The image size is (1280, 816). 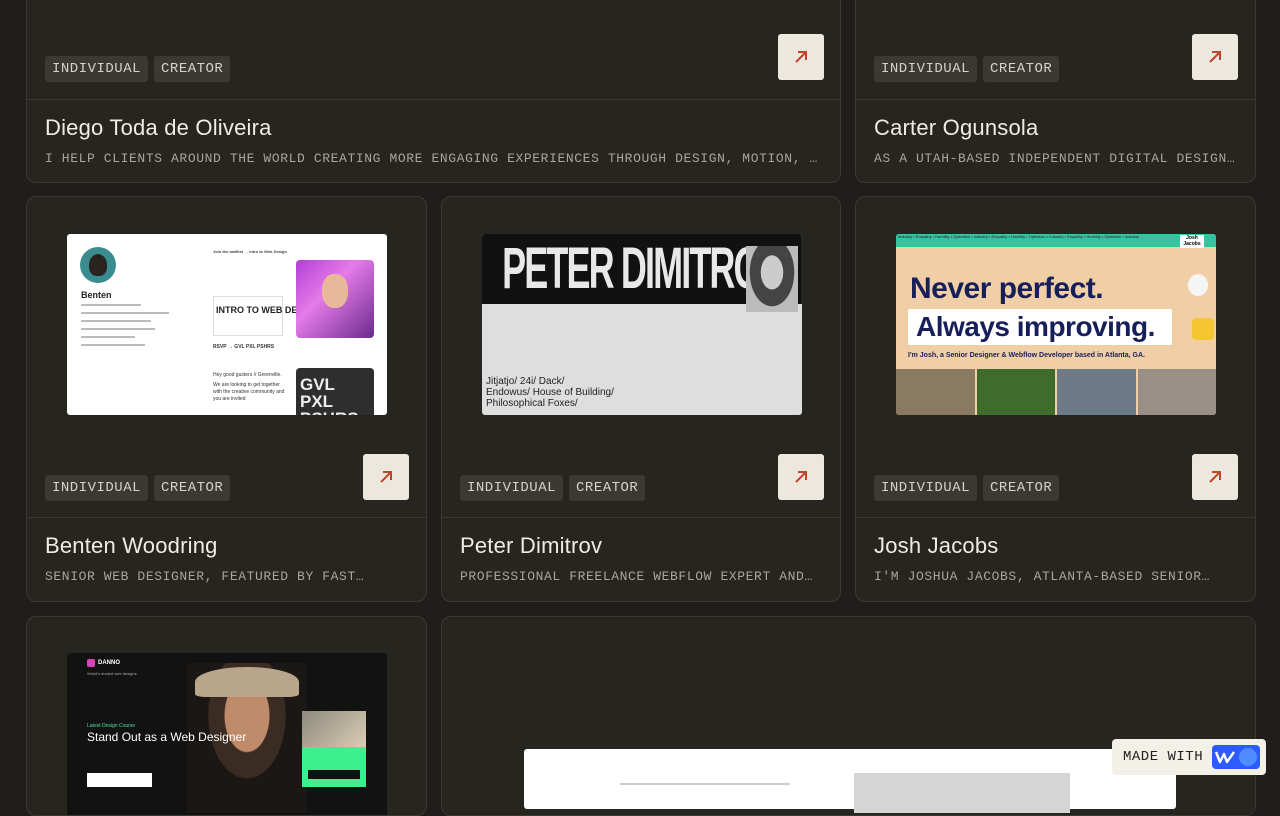 I want to click on preview-image, so click(x=962, y=793).